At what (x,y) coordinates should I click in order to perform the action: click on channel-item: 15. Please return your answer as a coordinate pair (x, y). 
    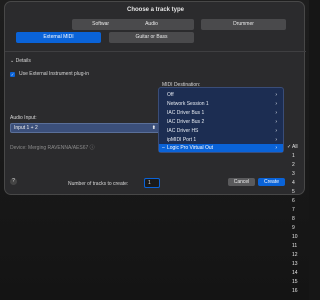
    Looking at the image, I should click on (297, 282).